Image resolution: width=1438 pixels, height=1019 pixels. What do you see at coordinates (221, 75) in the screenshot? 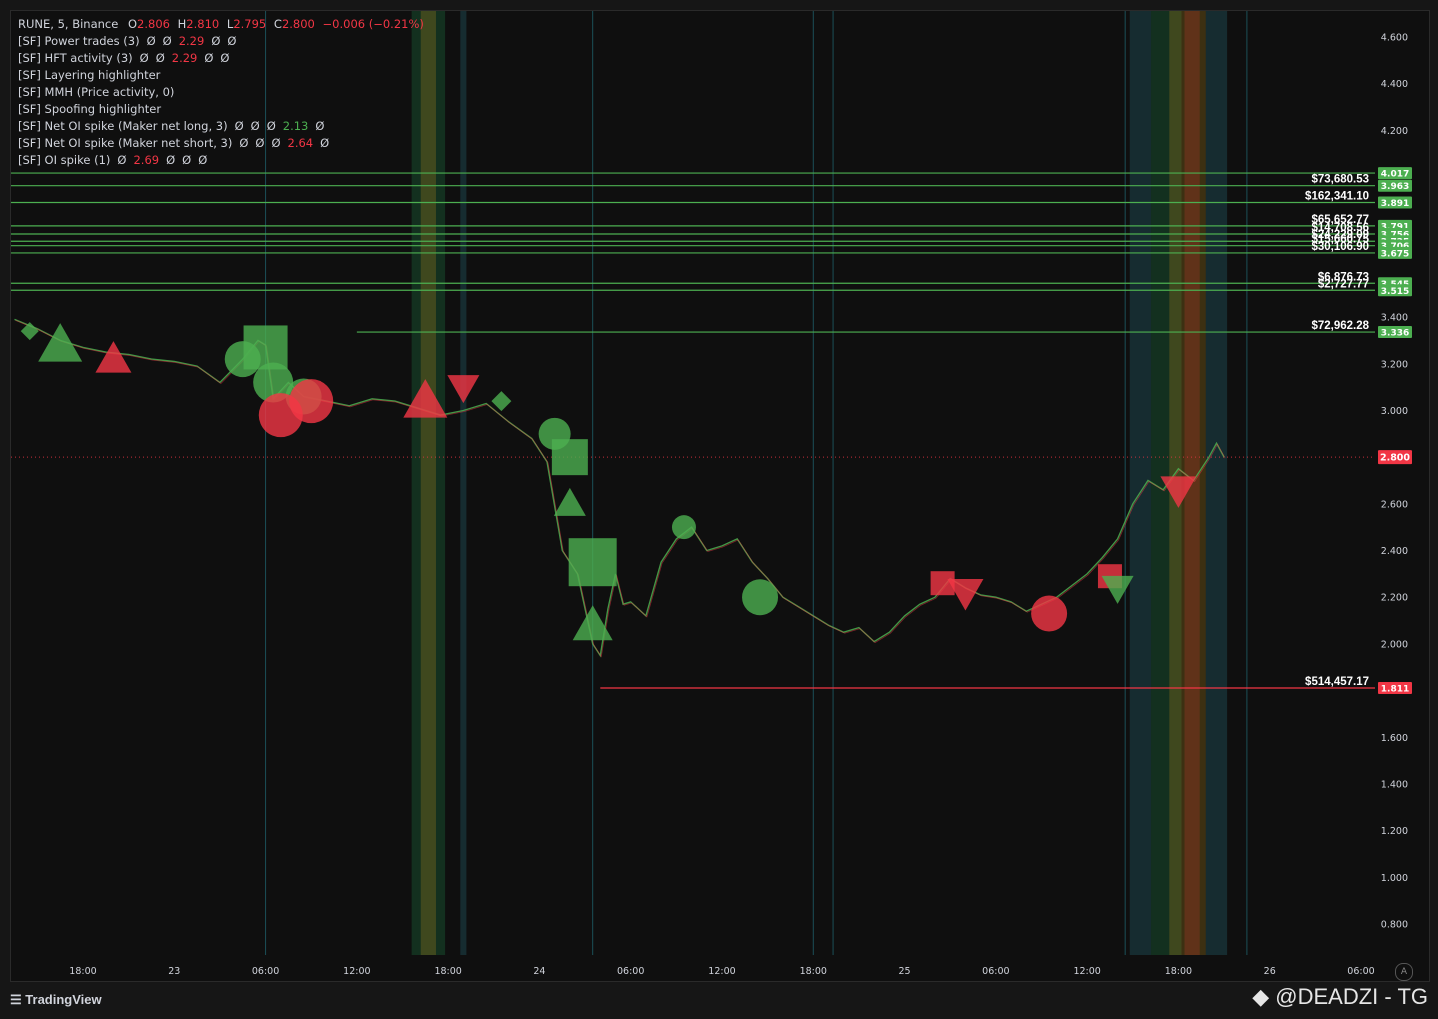
I see `indicator-row: [SF] Layering highlighter` at bounding box center [221, 75].